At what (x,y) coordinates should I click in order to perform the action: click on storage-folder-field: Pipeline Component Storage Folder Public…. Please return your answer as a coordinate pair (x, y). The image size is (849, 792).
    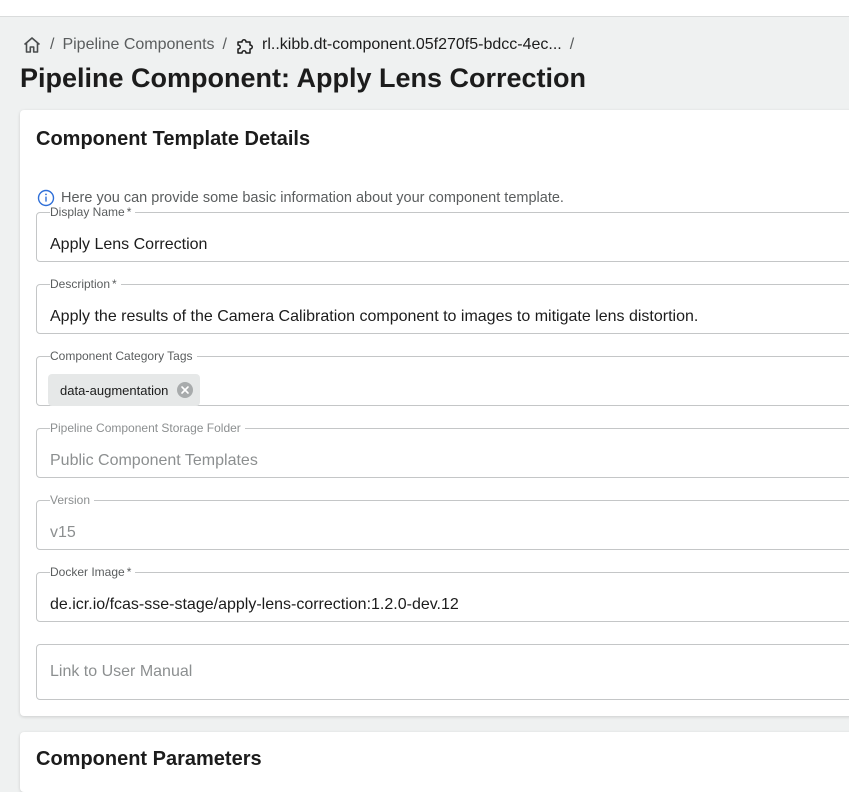
    Looking at the image, I should click on (442, 450).